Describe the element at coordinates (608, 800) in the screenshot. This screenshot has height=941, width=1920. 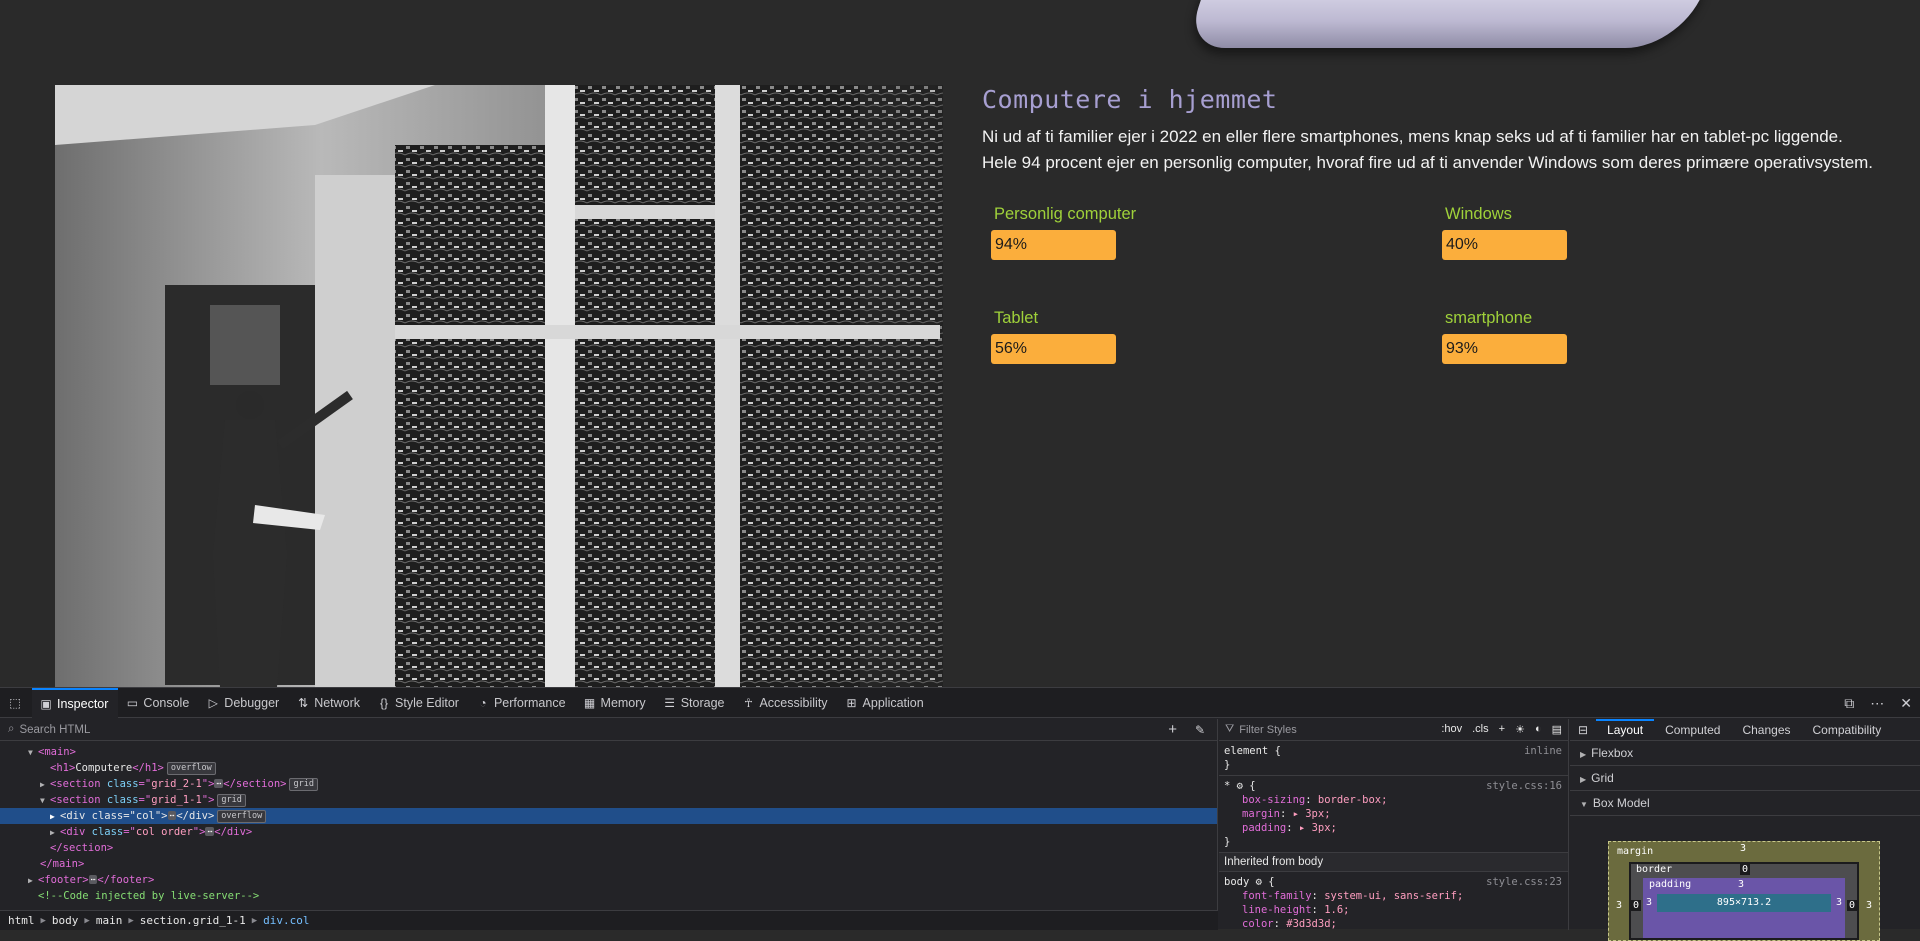
I see `tree-row-section-grid-1-1: ▼ <section class="grid_1-1"> grid` at that location.